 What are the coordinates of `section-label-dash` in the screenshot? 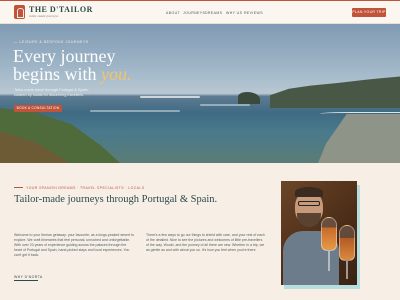 It's located at (18, 187).